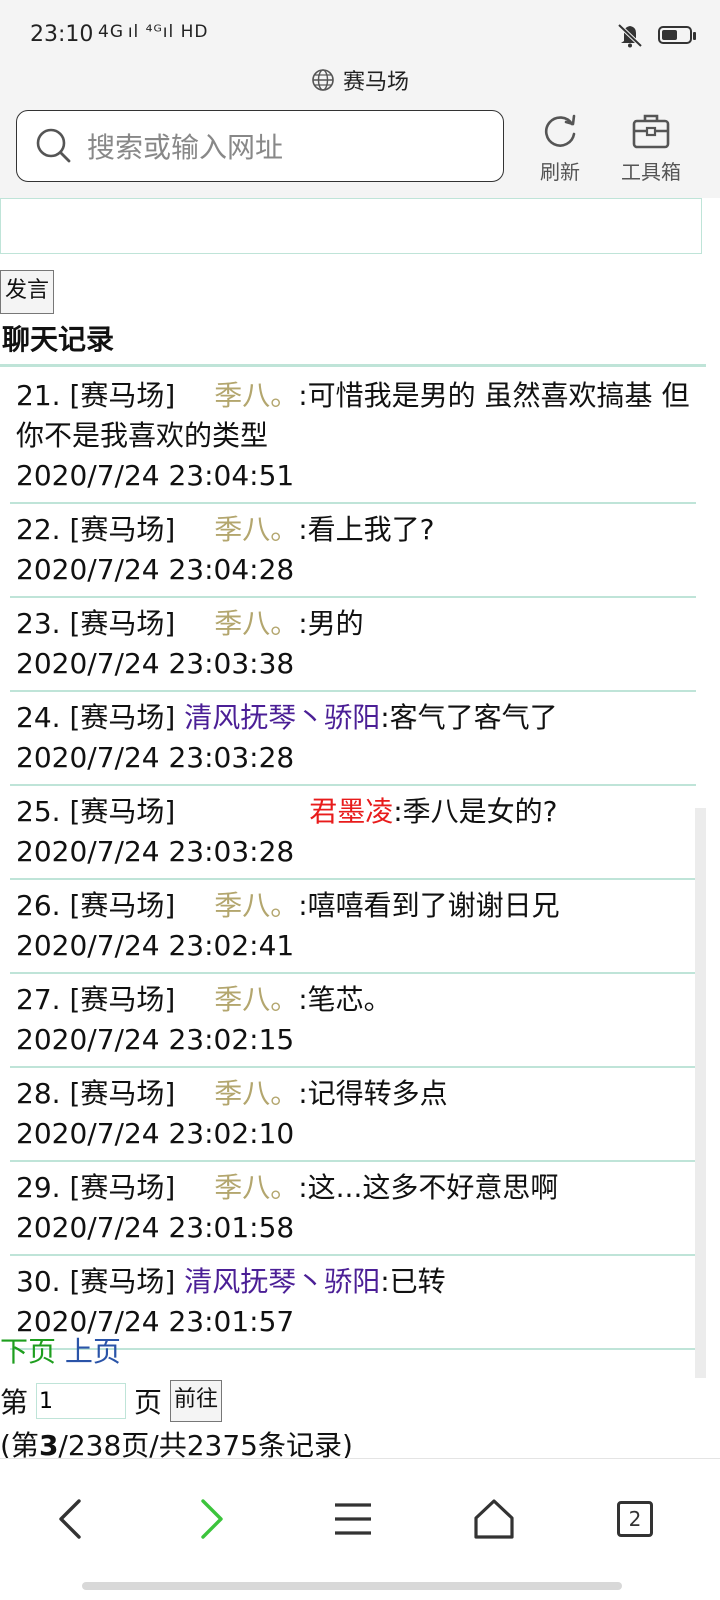 This screenshot has height=1600, width=720. I want to click on chat-message-line: 23. [赛马场] 季八。:男的, so click(353, 624).